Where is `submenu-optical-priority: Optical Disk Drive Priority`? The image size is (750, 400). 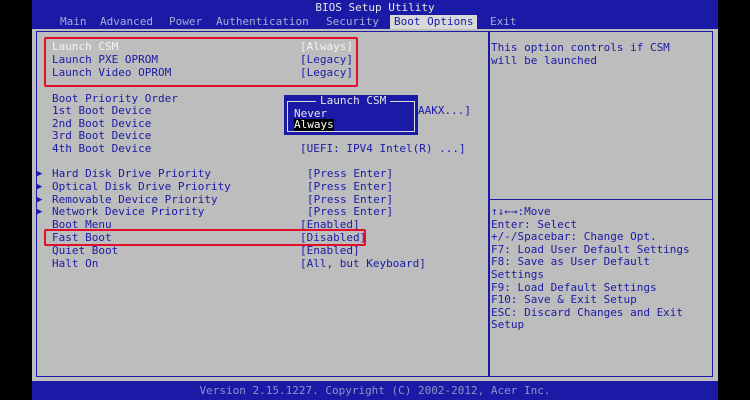
submenu-optical-priority: Optical Disk Drive Priority is located at coordinates (141, 187).